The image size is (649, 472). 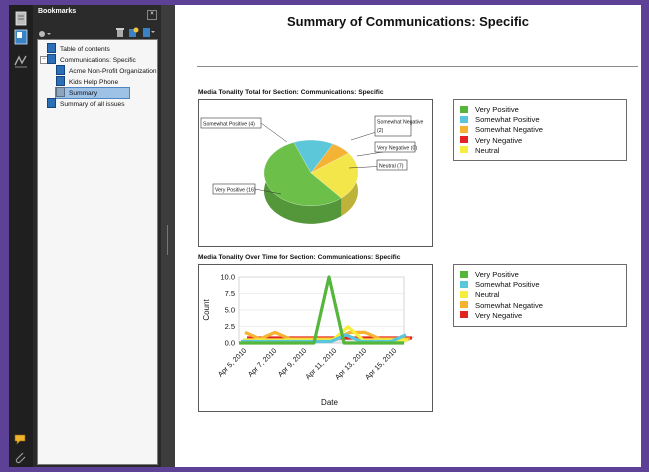 I want to click on navigation-pane-bar, so click(x=21, y=236).